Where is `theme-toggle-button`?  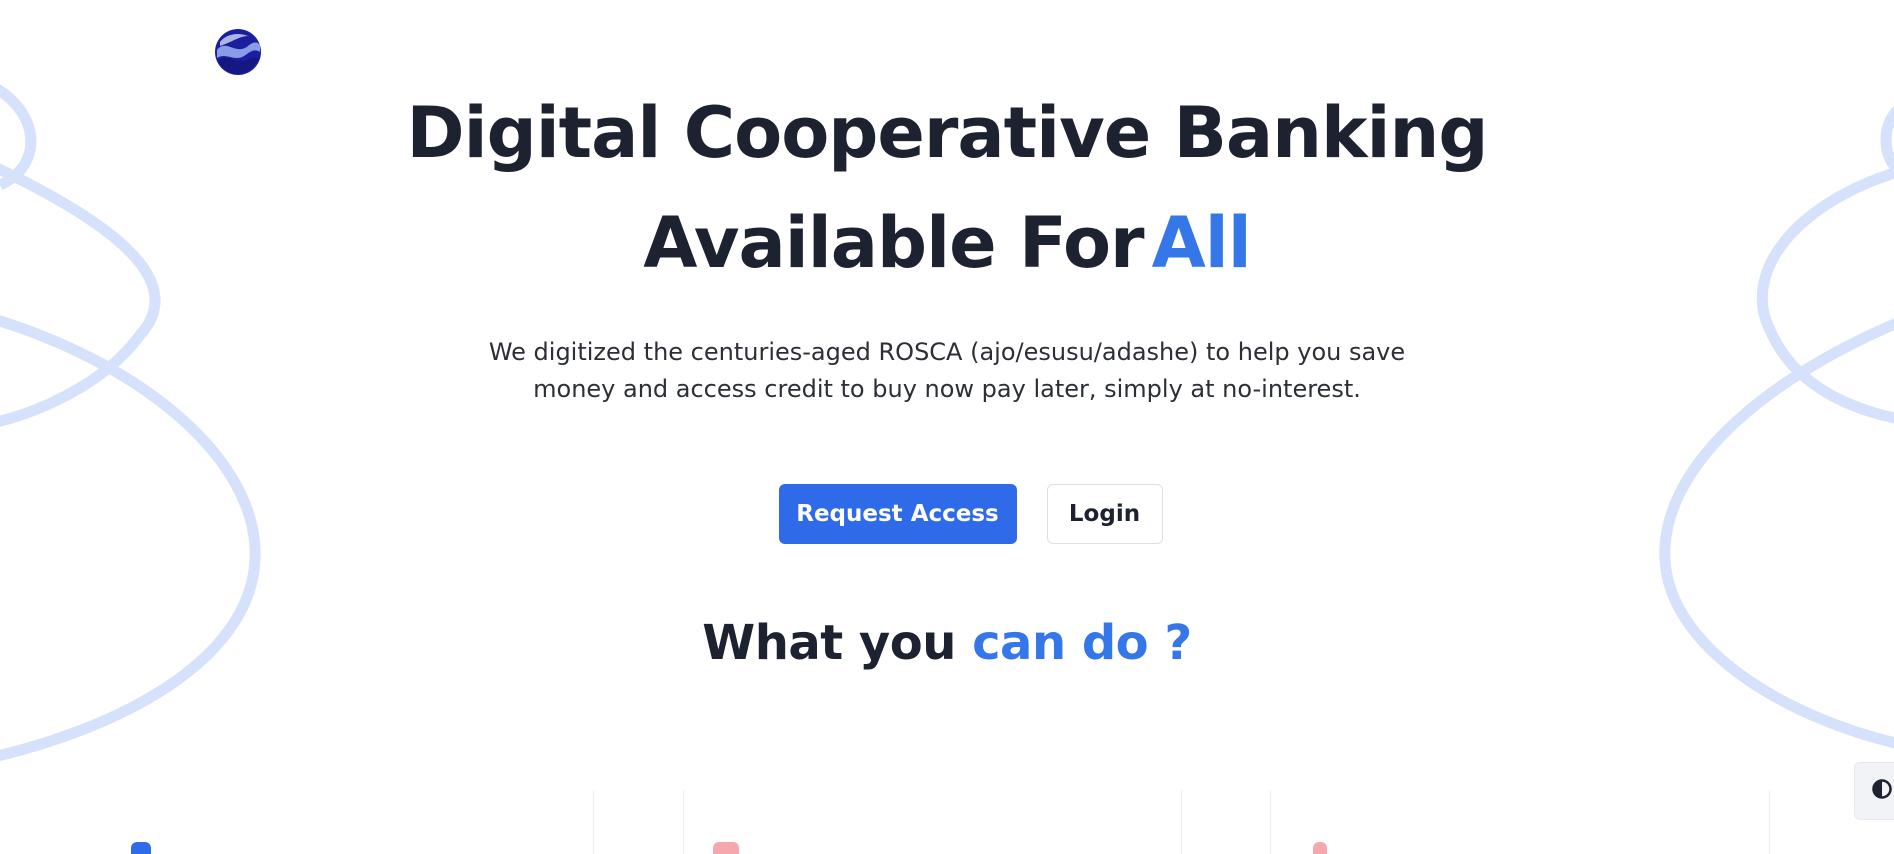
theme-toggle-button is located at coordinates (1874, 791).